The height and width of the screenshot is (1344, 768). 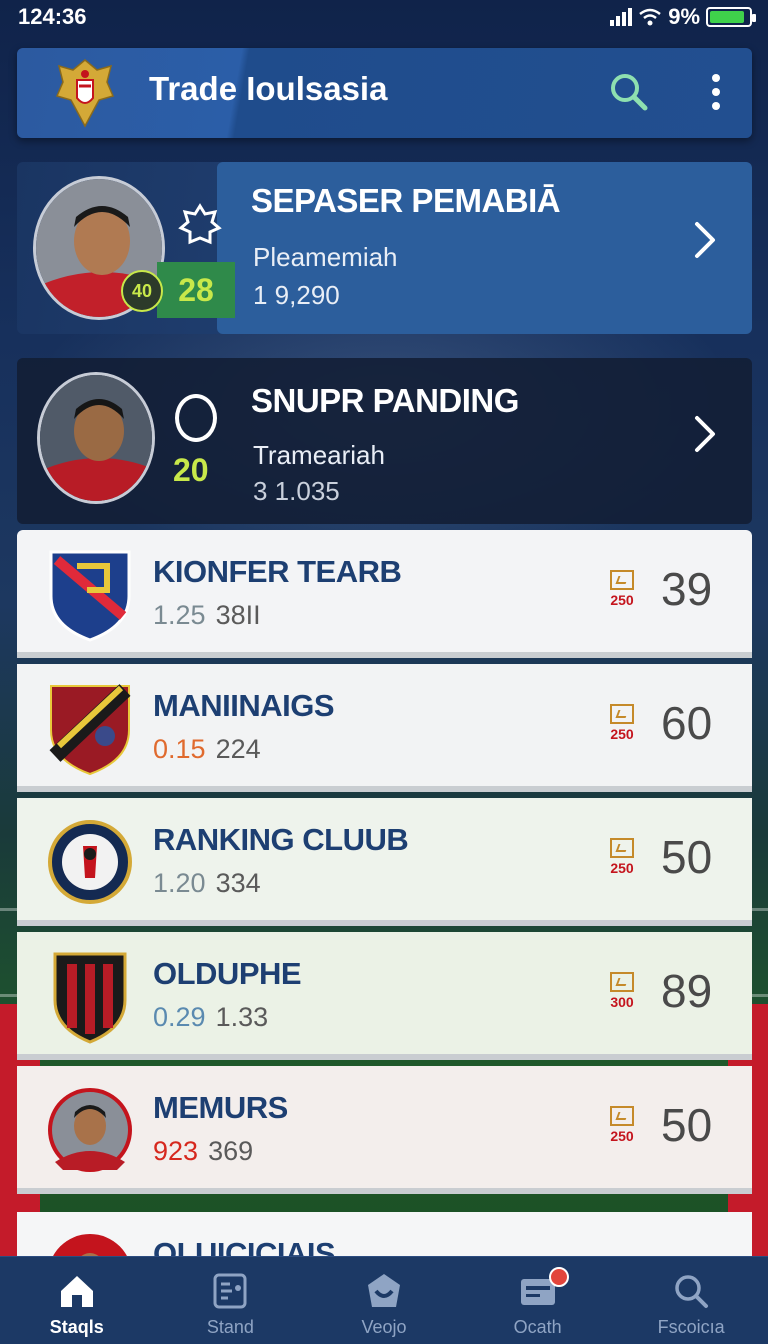 I want to click on battery-percent: 9%, so click(x=684, y=16).